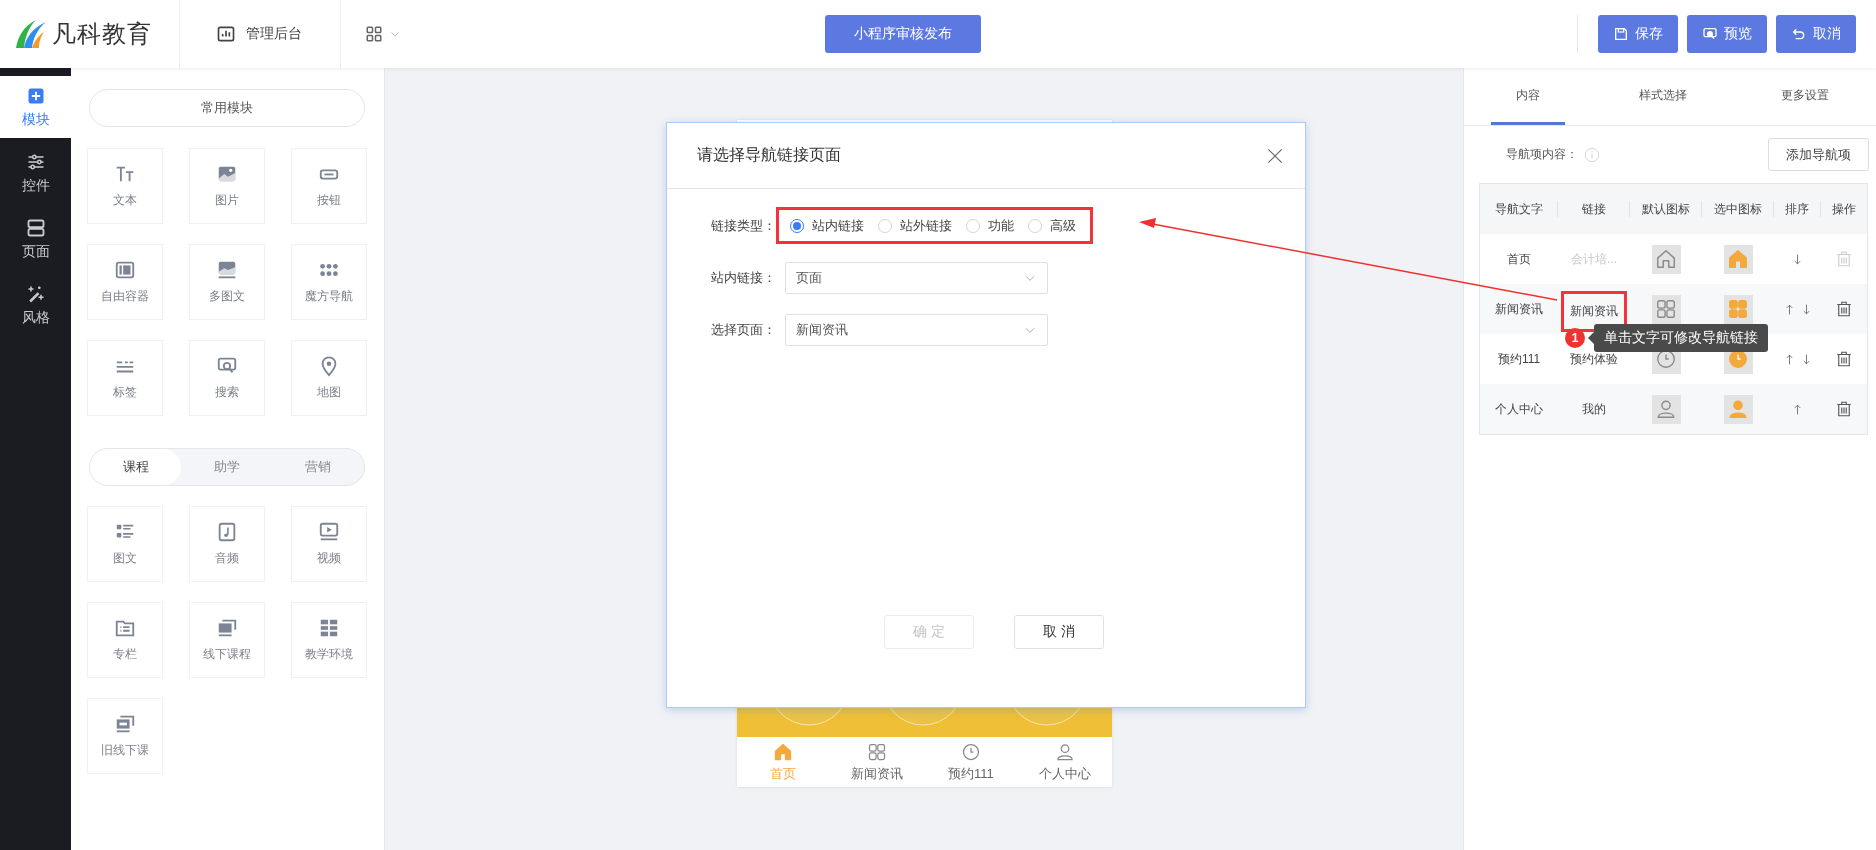 This screenshot has width=1876, height=850. What do you see at coordinates (329, 378) in the screenshot?
I see `module-tile: 地图` at bounding box center [329, 378].